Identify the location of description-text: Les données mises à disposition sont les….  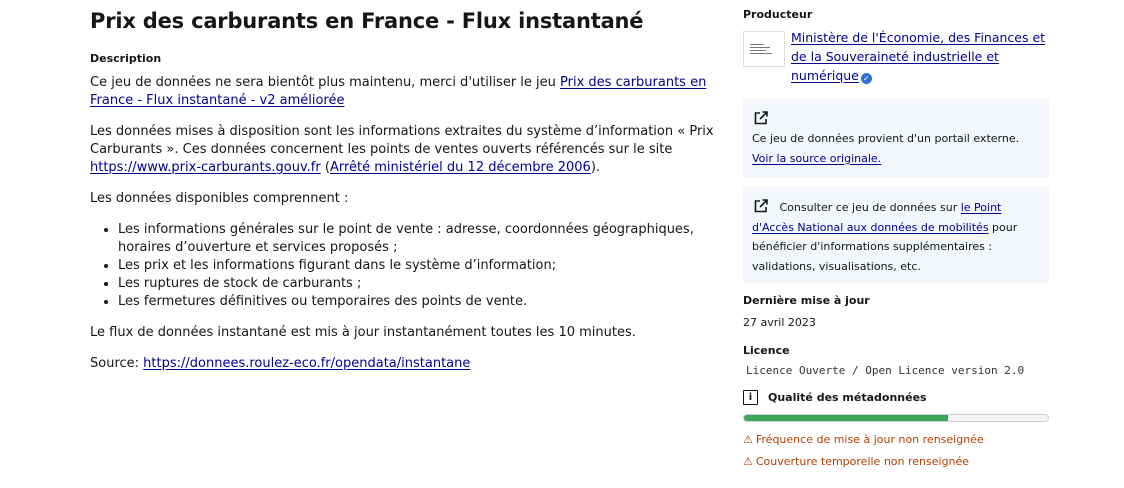
(402, 140).